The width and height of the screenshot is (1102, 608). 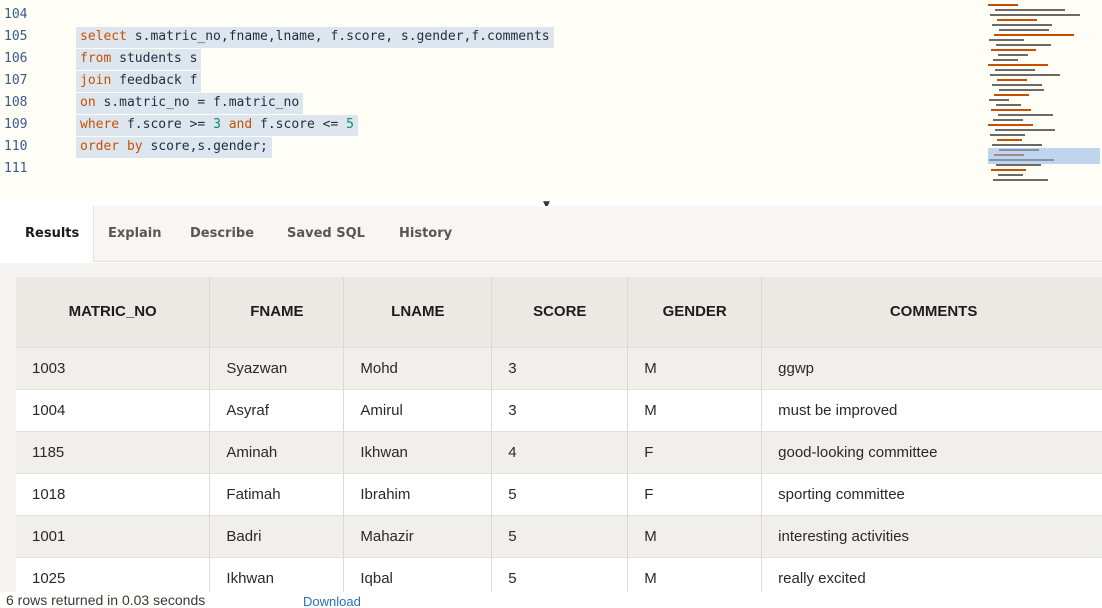 I want to click on tab-results: Results, so click(x=51, y=234).